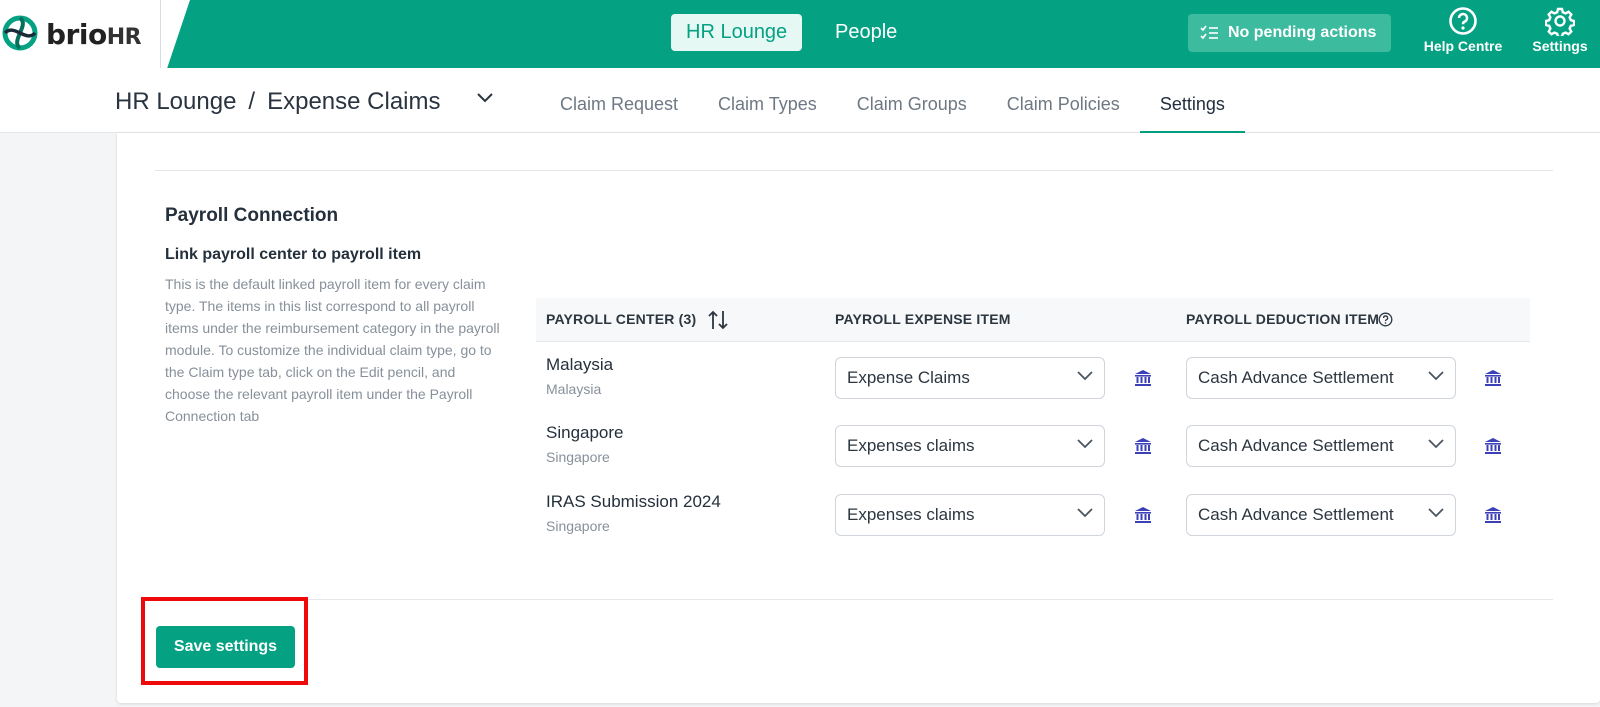  I want to click on tab-settings: Settings, so click(1192, 100).